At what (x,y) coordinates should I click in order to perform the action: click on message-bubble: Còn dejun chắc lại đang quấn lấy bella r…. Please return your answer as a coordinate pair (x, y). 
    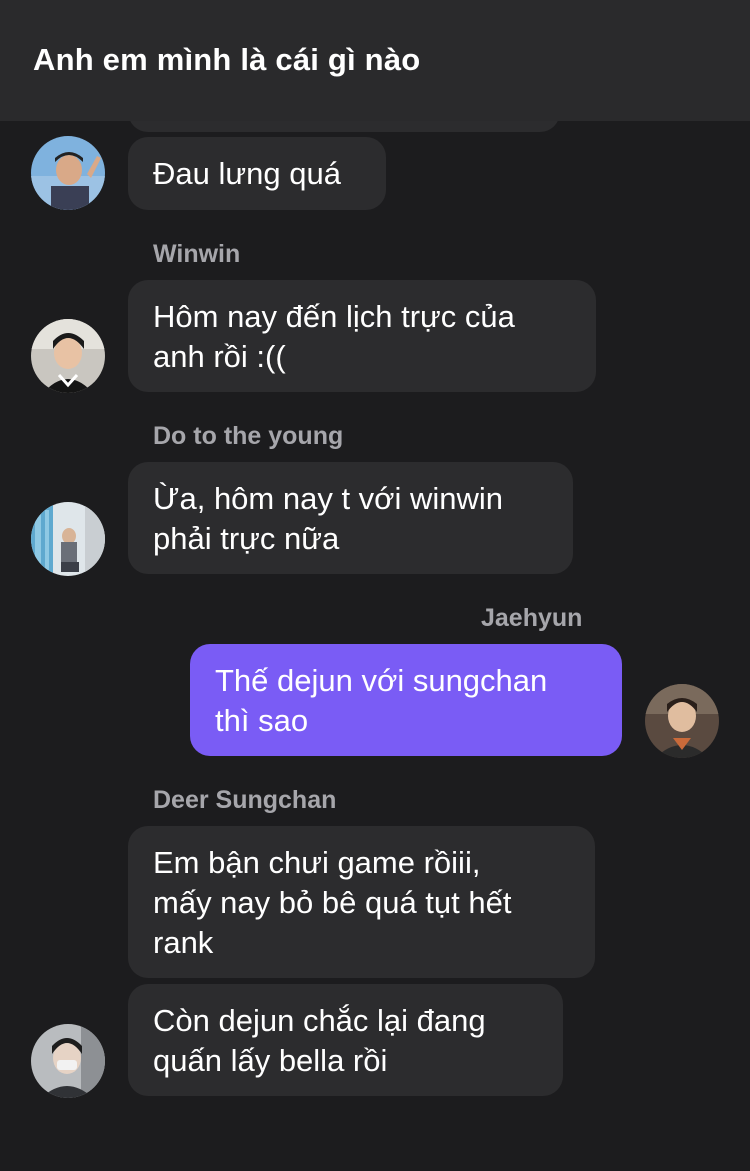
    Looking at the image, I should click on (345, 1040).